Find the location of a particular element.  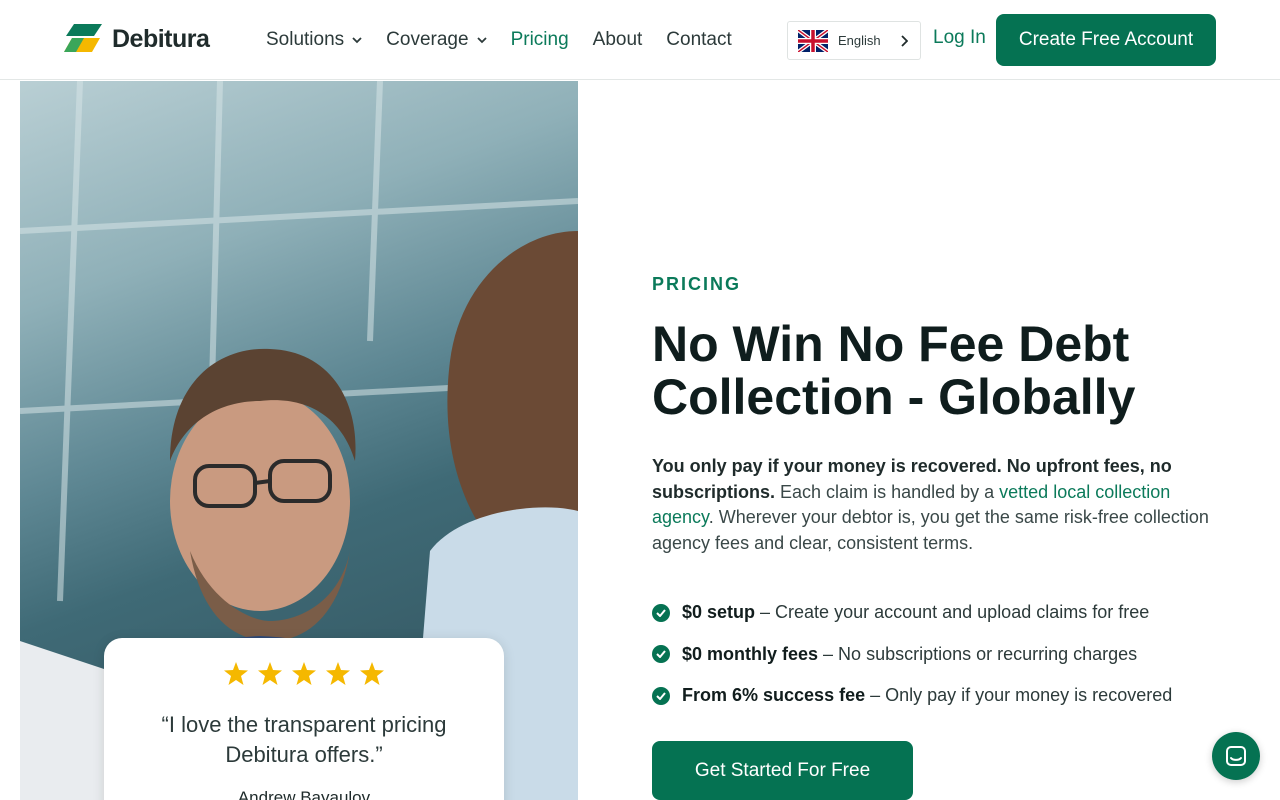

nav-pricing-label: Pricing is located at coordinates (539, 39).